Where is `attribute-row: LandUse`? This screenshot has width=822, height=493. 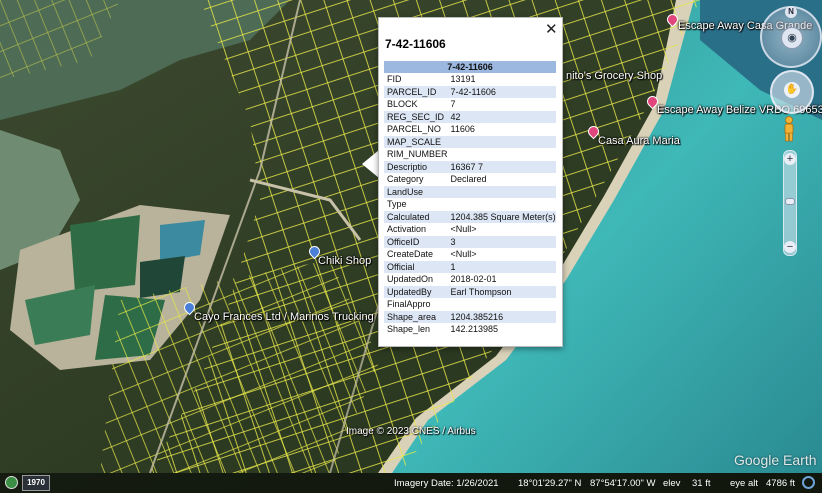 attribute-row: LandUse is located at coordinates (470, 191).